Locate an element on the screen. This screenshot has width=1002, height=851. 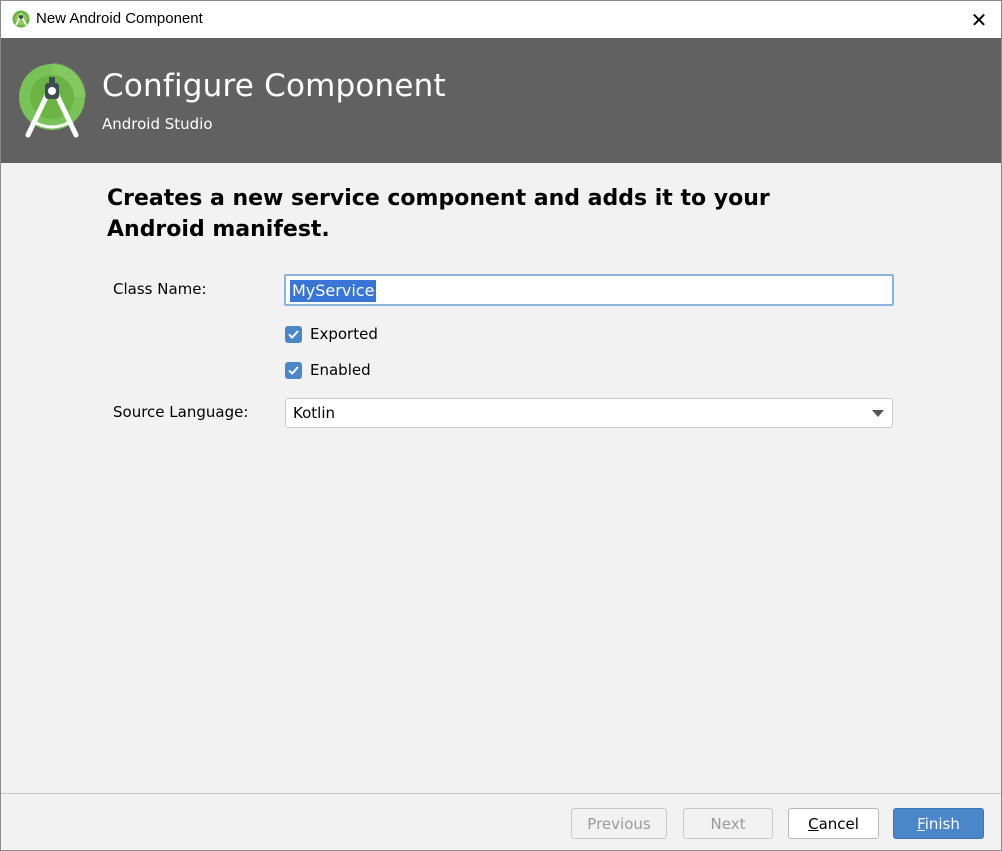
cancel-label: Cancel is located at coordinates (833, 823).